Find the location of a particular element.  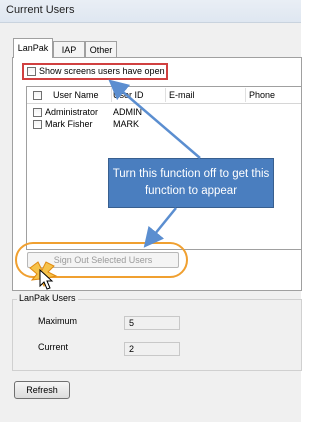

user-id-cell: MARK is located at coordinates (126, 124).